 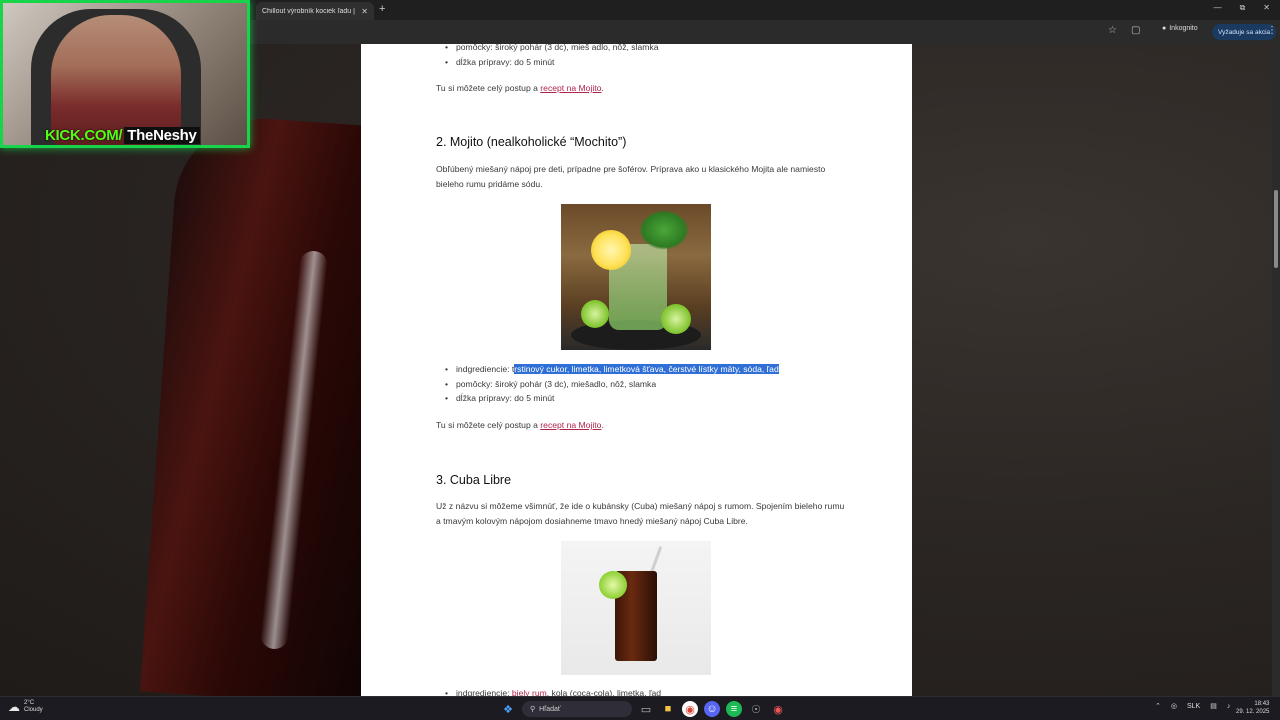 I want to click on ingredients-label: indgrediencie:, so click(x=484, y=692).